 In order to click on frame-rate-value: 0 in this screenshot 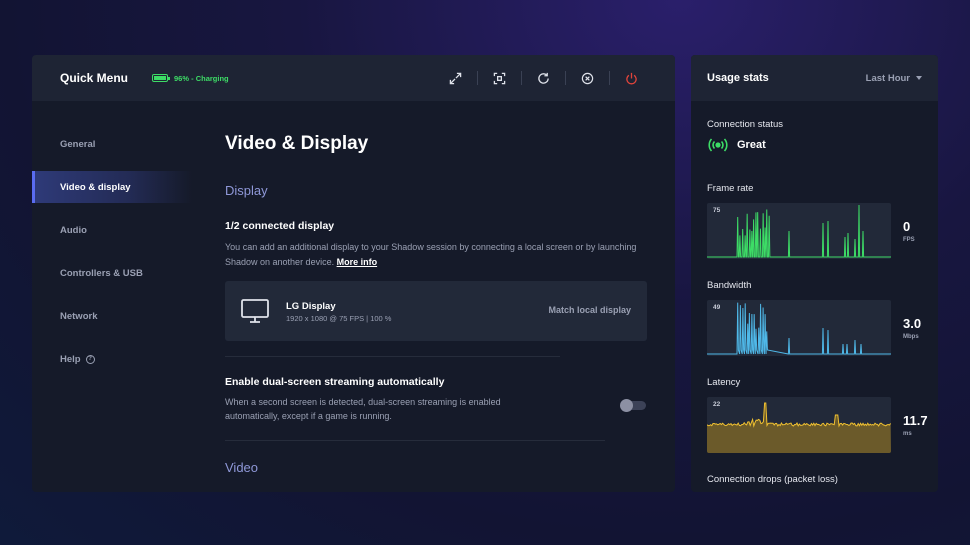, I will do `click(906, 226)`.